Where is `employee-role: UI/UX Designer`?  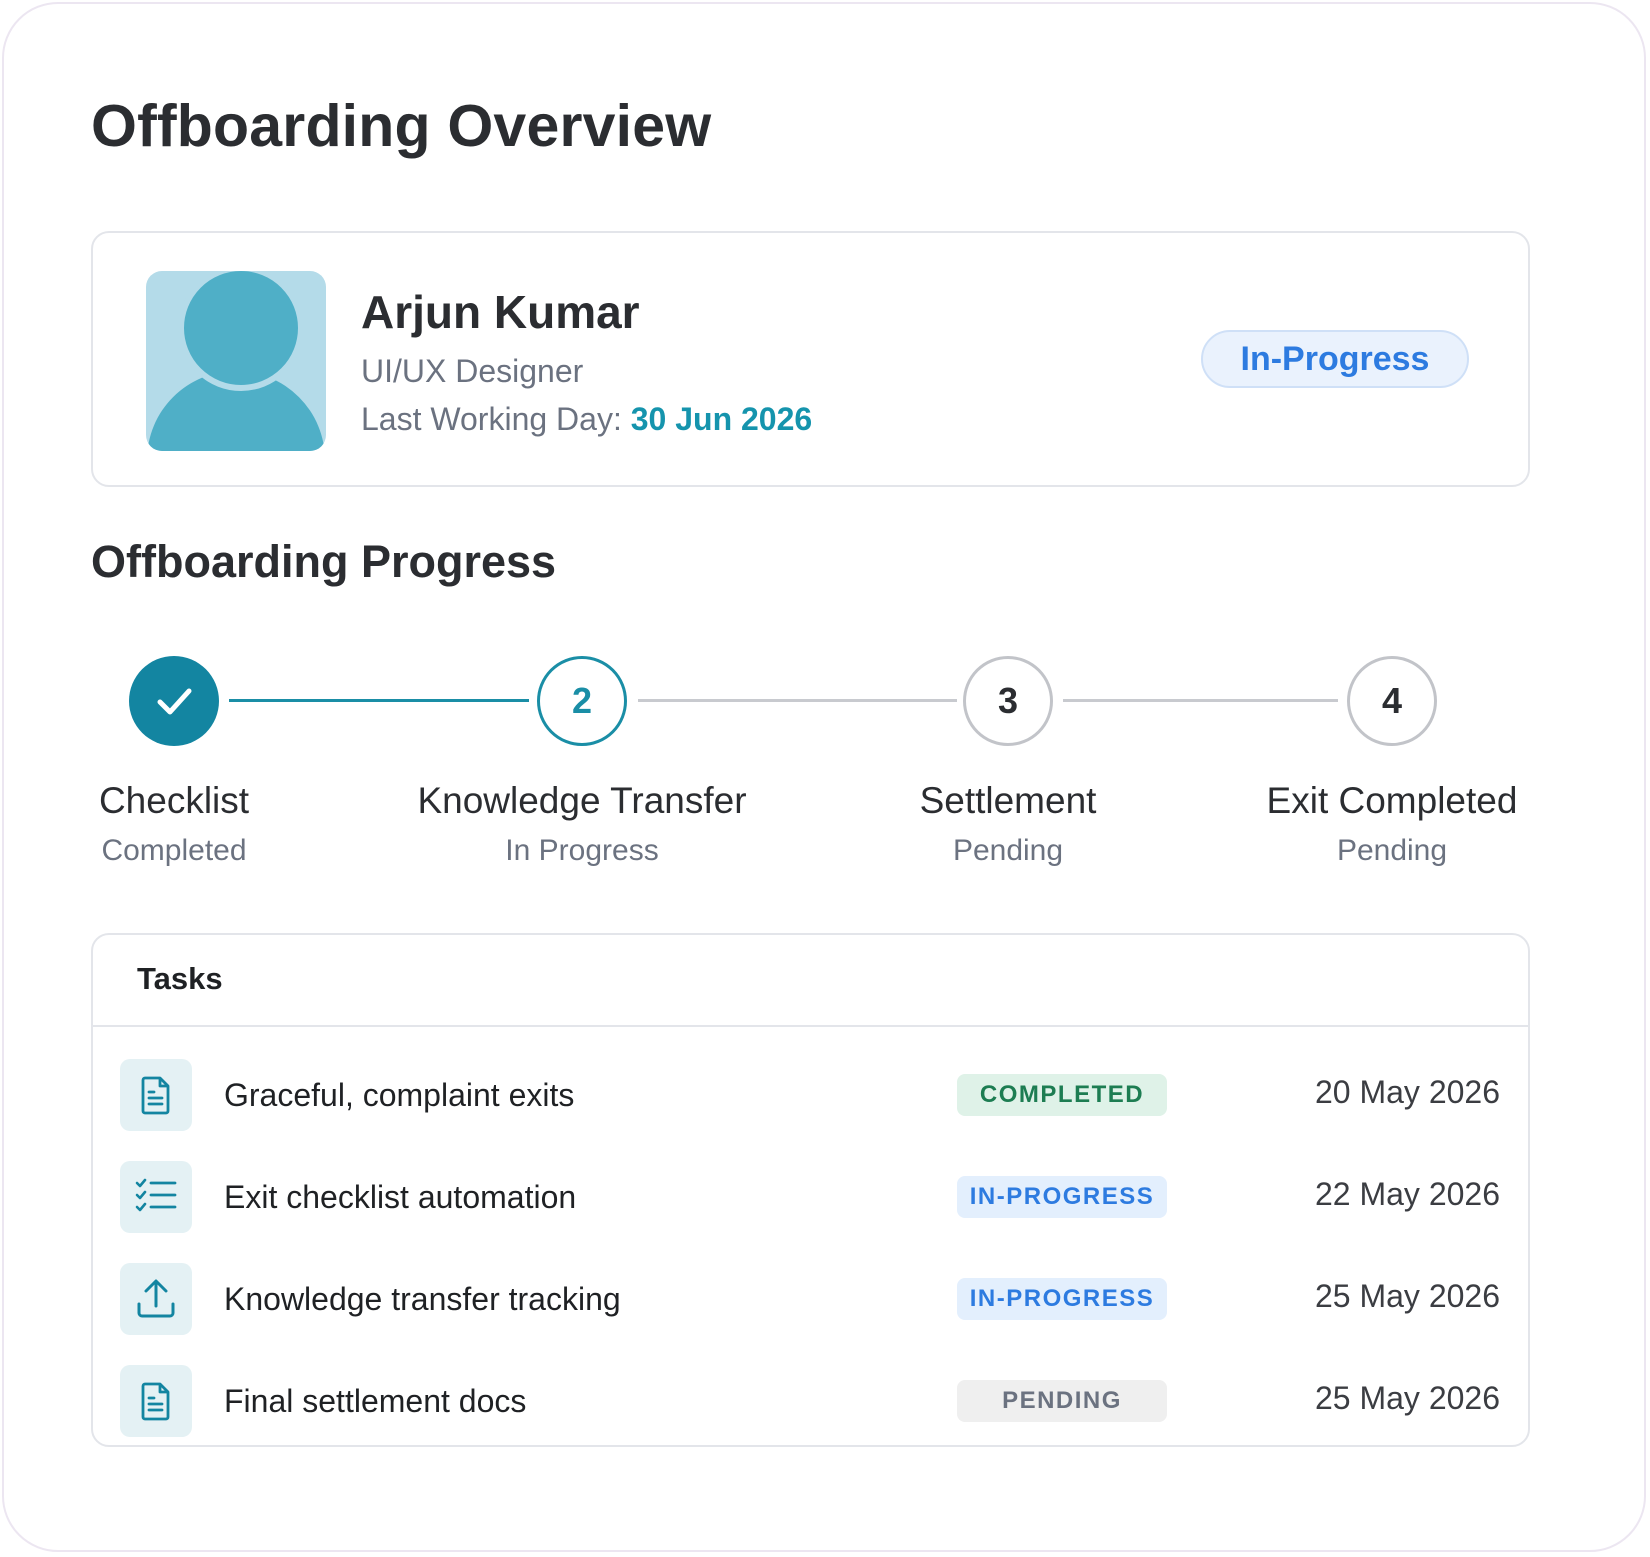
employee-role: UI/UX Designer is located at coordinates (472, 371).